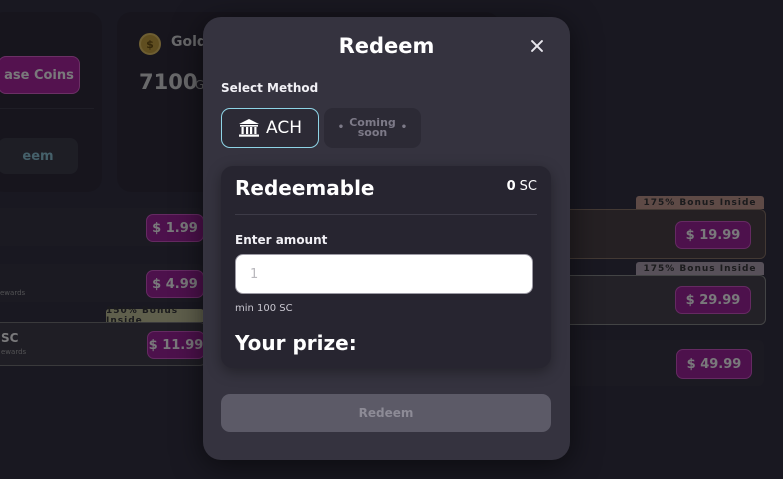  What do you see at coordinates (386, 46) in the screenshot?
I see `modal-title: Redeem` at bounding box center [386, 46].